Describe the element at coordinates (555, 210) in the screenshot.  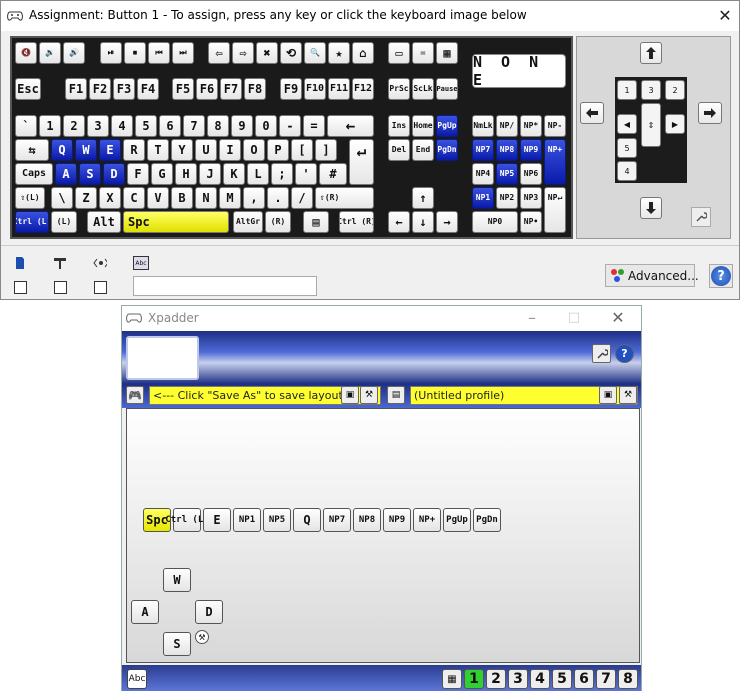
I see `key-np-enter: NP↵` at that location.